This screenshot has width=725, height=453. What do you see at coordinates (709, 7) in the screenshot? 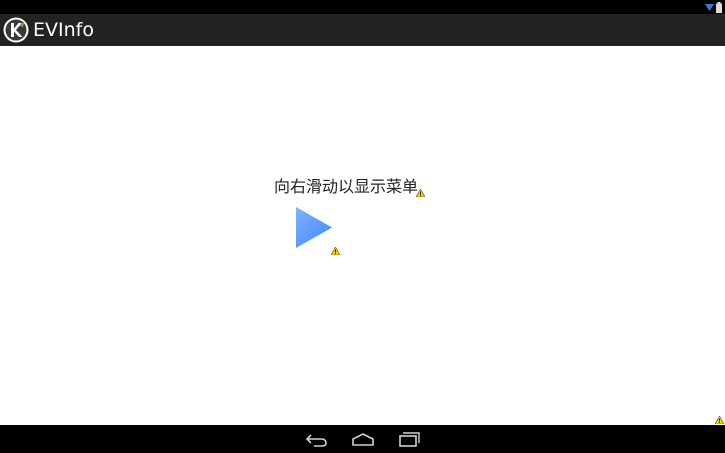
I see `wifi-icon` at bounding box center [709, 7].